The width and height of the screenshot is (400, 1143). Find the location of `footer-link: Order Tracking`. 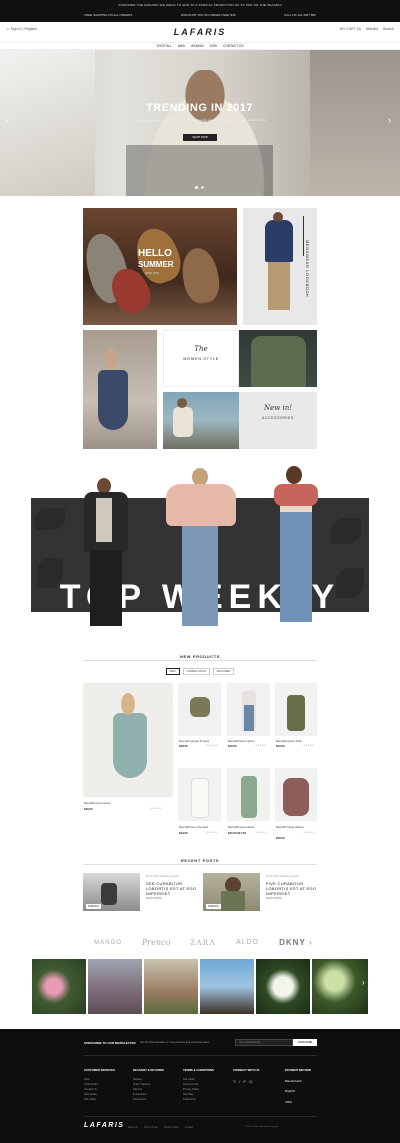

footer-link: Order Tracking is located at coordinates (141, 1084).